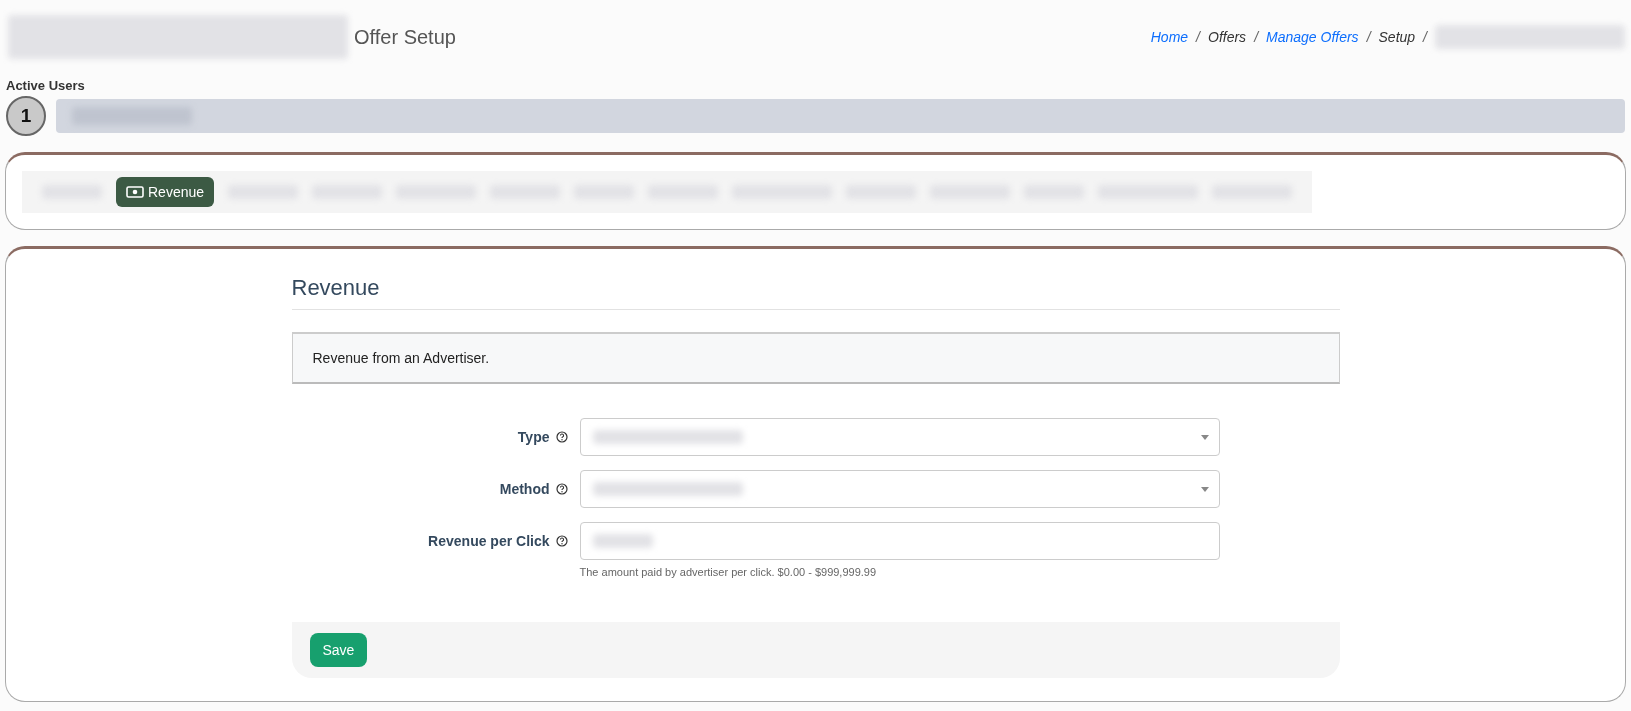 This screenshot has height=711, width=1631. I want to click on breadcrumb-item: Offers, so click(1227, 37).